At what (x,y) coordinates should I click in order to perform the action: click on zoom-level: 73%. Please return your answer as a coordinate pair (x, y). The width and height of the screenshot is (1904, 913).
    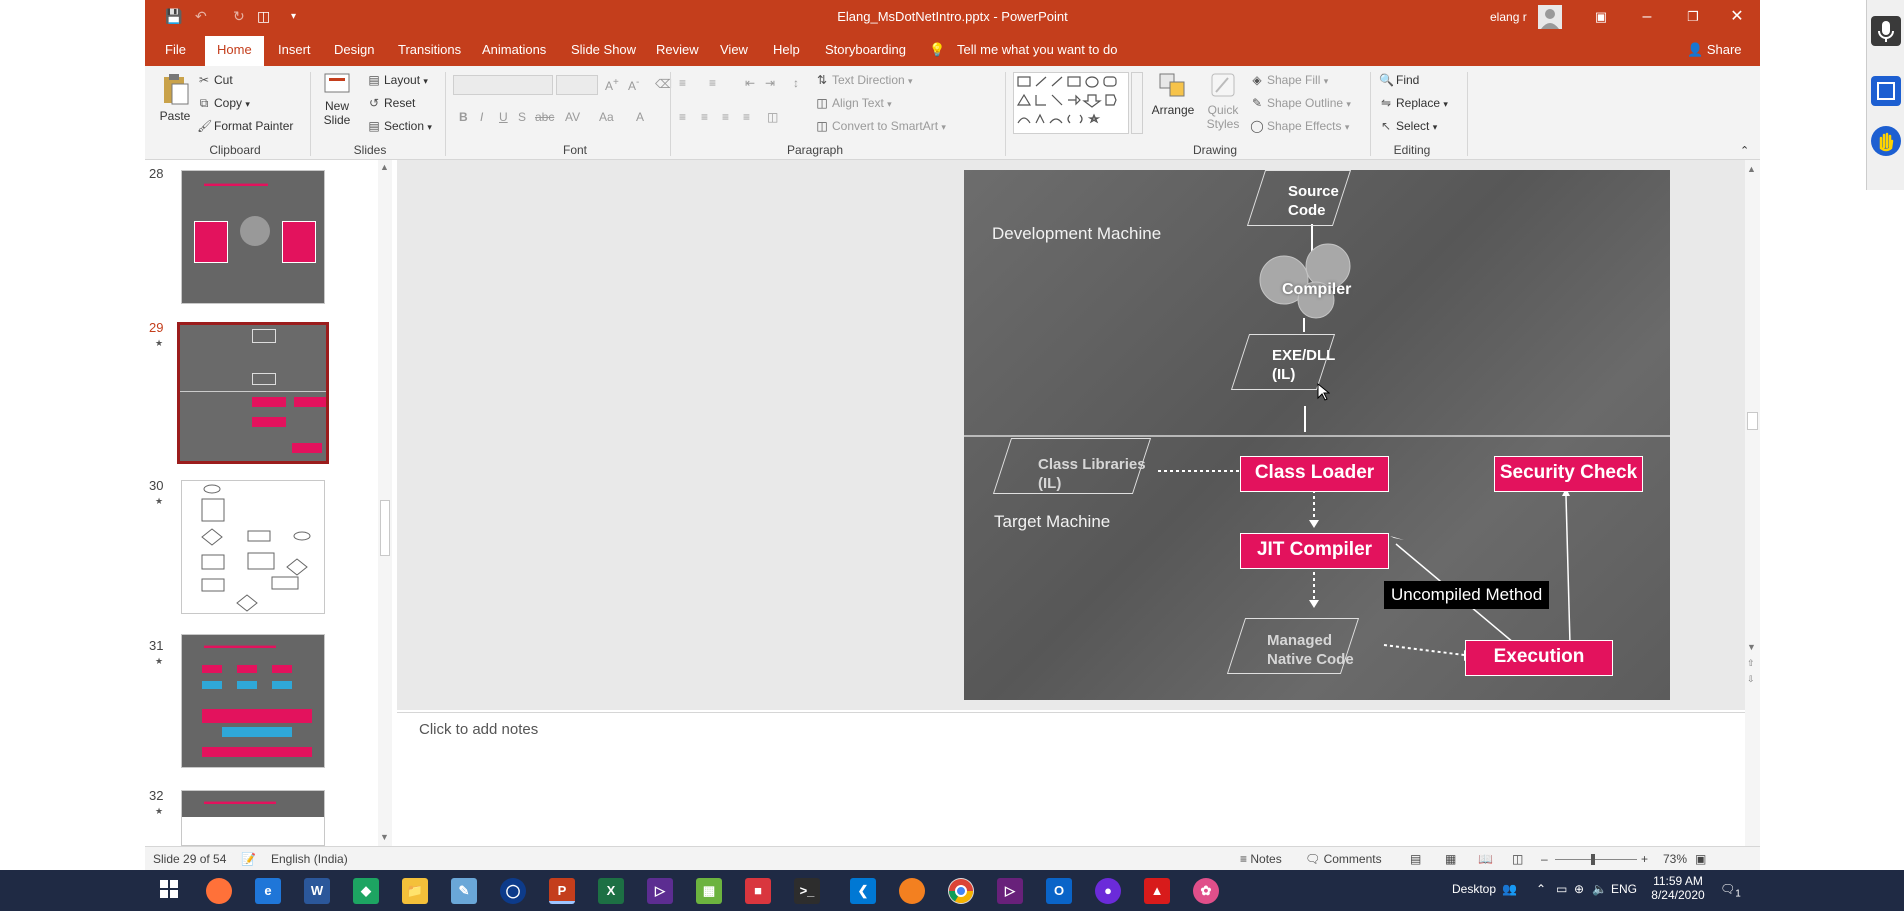
    Looking at the image, I should click on (1675, 859).